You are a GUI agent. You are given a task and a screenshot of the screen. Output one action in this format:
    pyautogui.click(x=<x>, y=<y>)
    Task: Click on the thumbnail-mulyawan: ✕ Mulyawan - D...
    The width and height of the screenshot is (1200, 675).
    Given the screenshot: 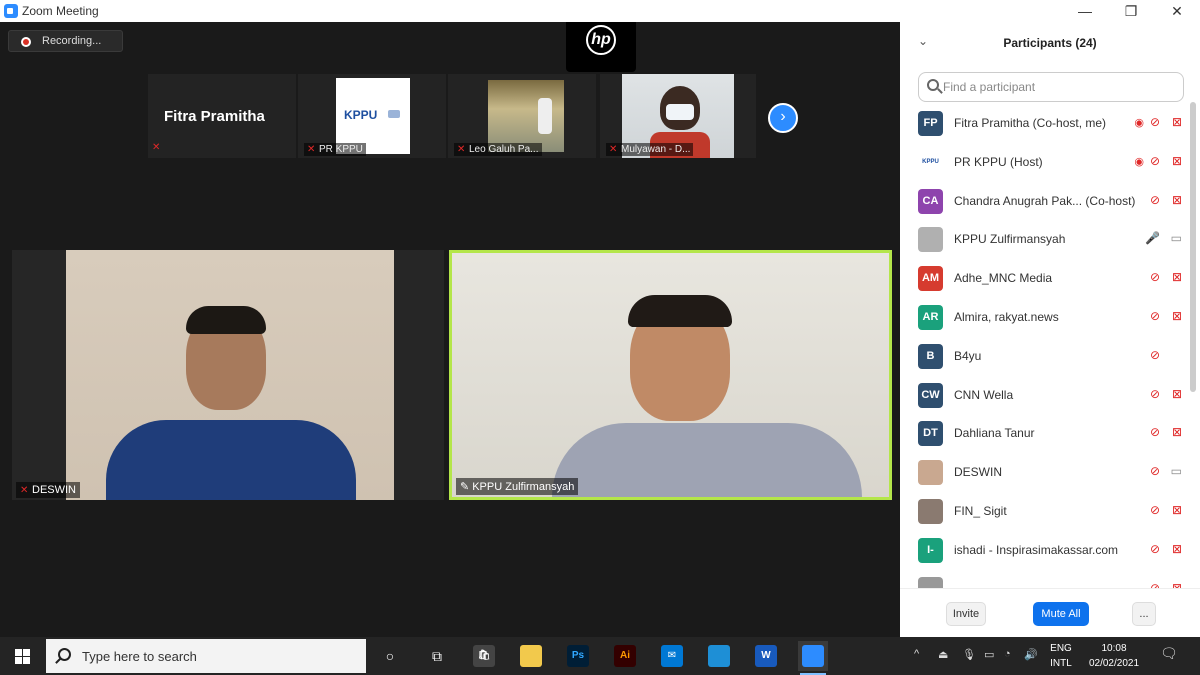 What is the action you would take?
    pyautogui.click(x=678, y=116)
    